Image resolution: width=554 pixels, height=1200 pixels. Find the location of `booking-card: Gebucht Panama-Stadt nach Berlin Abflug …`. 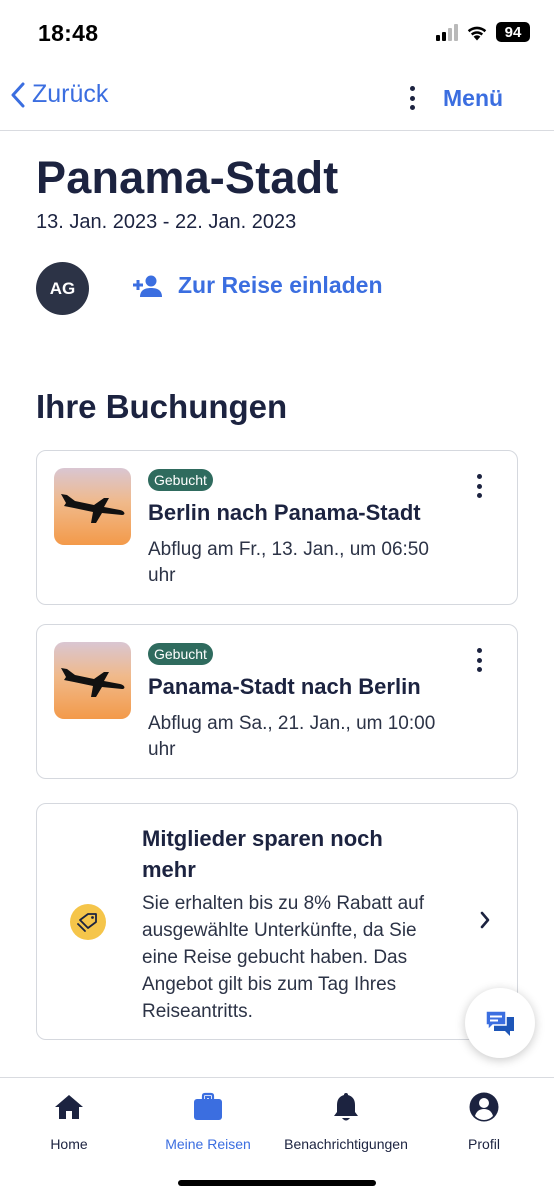

booking-card: Gebucht Panama-Stadt nach Berlin Abflug … is located at coordinates (277, 701).